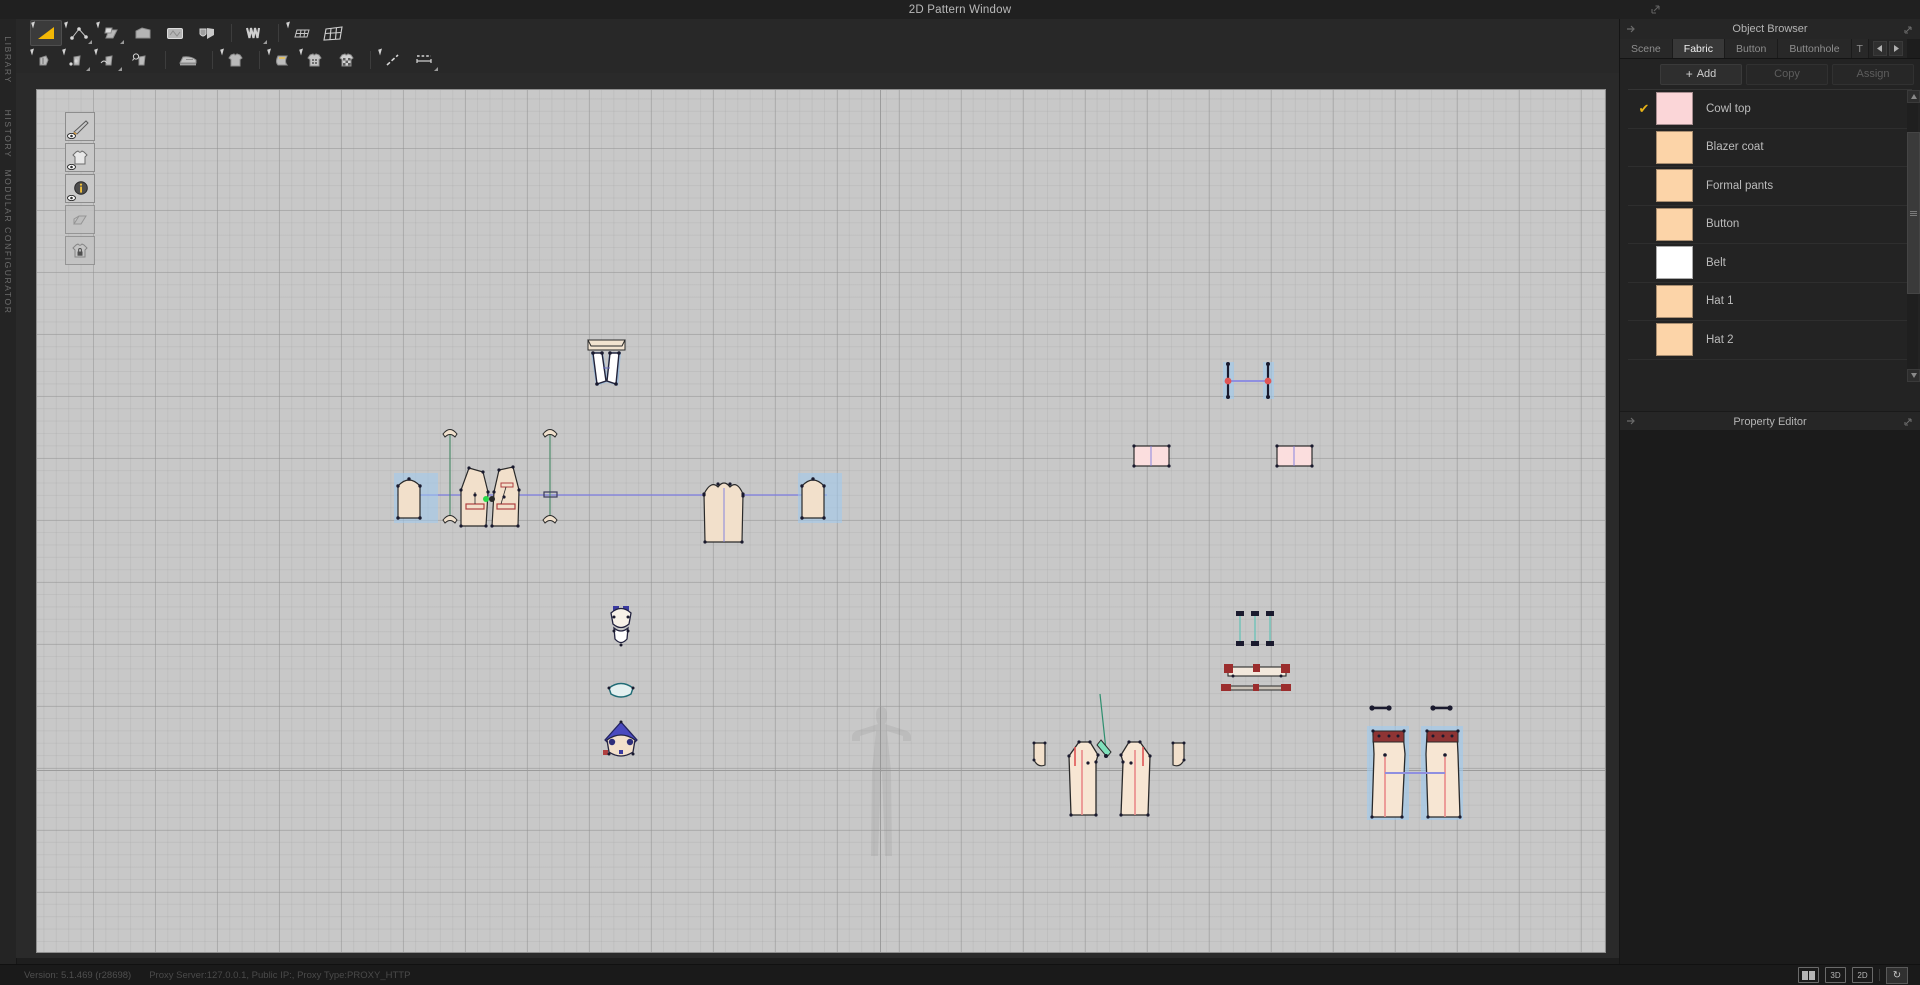 The image size is (1920, 985). What do you see at coordinates (1740, 185) in the screenshot?
I see `fabric-name: Formal pants` at bounding box center [1740, 185].